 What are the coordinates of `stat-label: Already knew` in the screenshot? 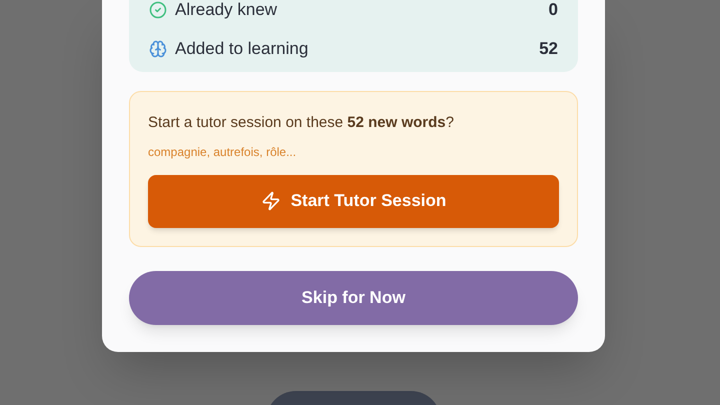 It's located at (226, 11).